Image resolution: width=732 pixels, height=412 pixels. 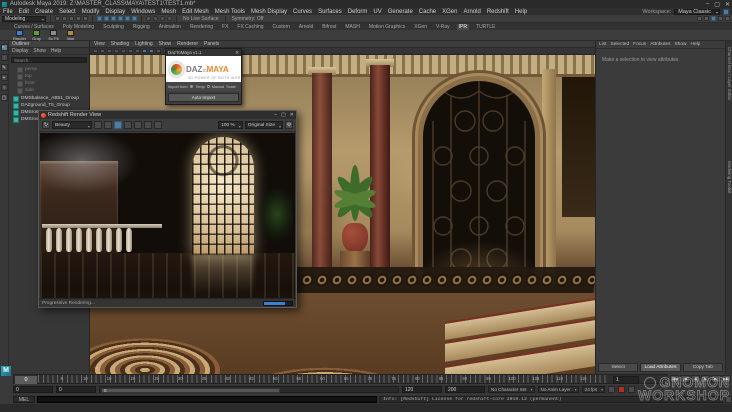 I want to click on vp-wireframe-icon, so click(x=144, y=51).